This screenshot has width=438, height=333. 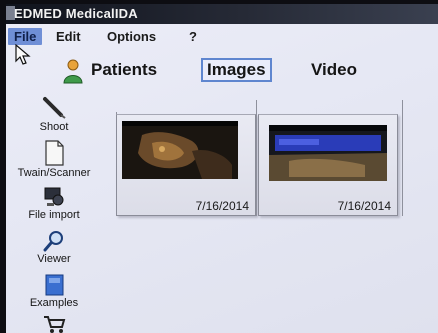 I want to click on view-tabs: Patients Images Video, so click(x=231, y=72).